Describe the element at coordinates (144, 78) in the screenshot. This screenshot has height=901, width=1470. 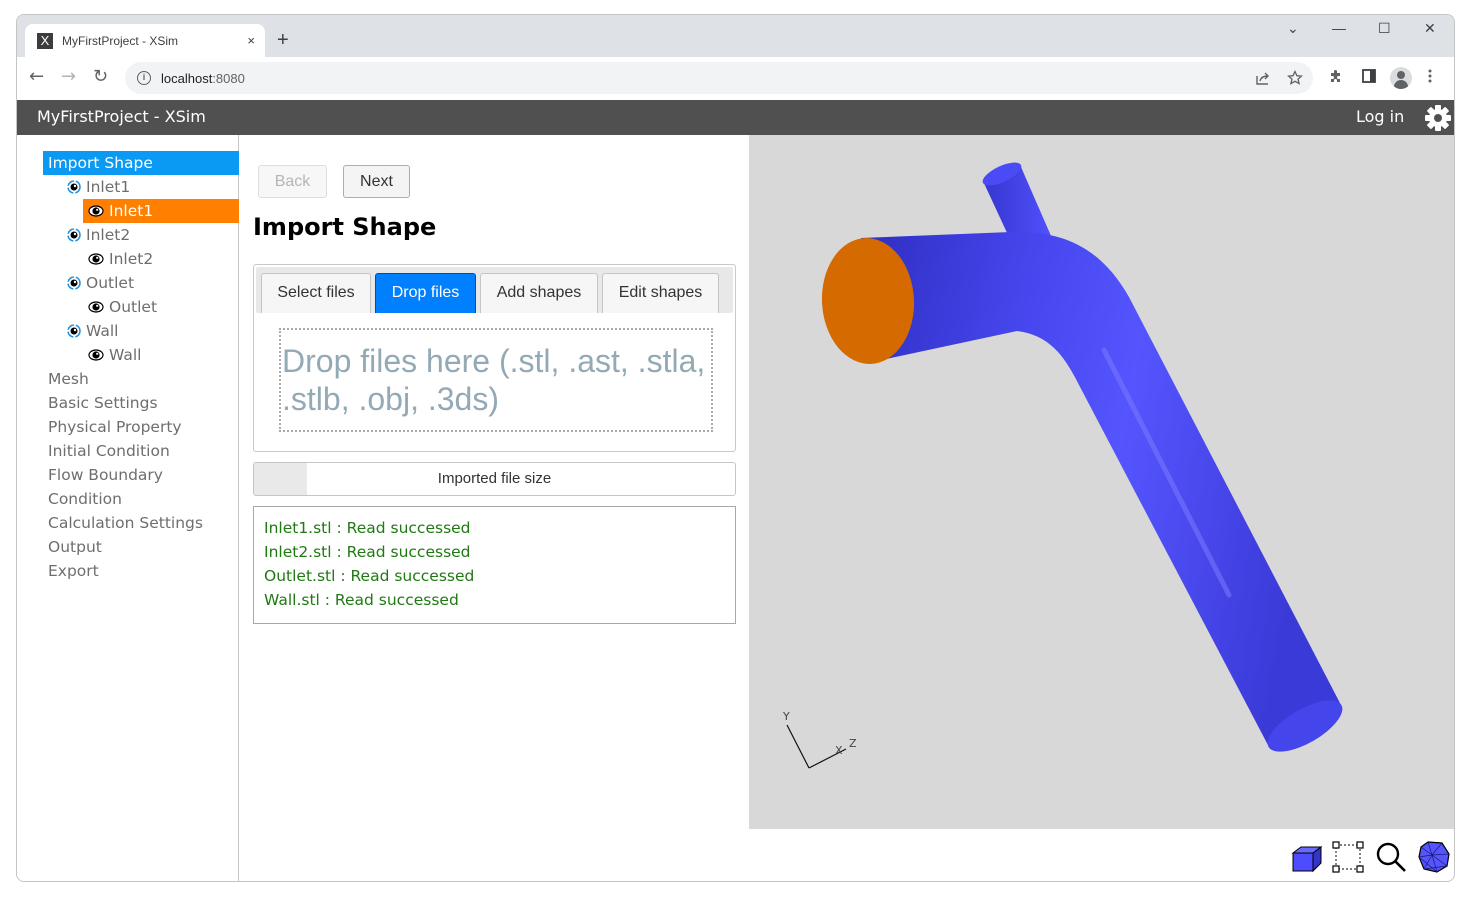
I see `site-info-icon: i` at that location.